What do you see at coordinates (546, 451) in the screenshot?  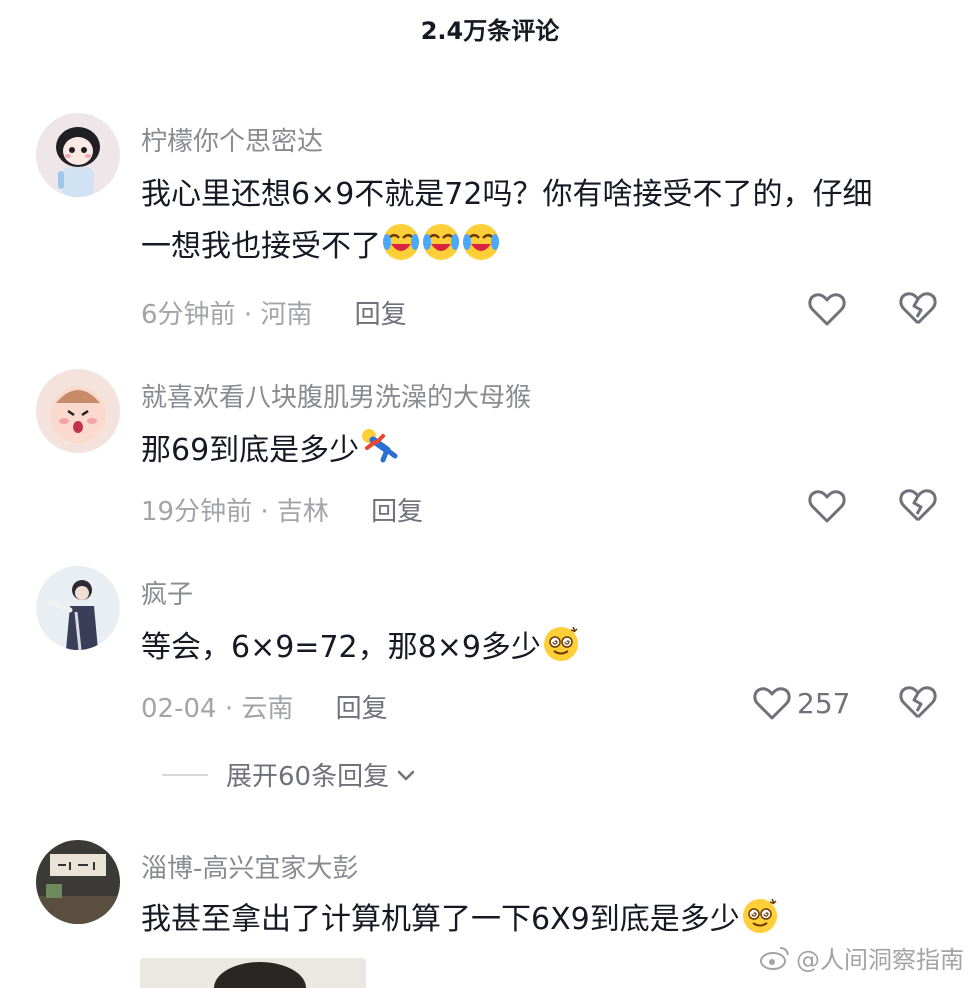 I see `comment-text: 那69到底是多少` at bounding box center [546, 451].